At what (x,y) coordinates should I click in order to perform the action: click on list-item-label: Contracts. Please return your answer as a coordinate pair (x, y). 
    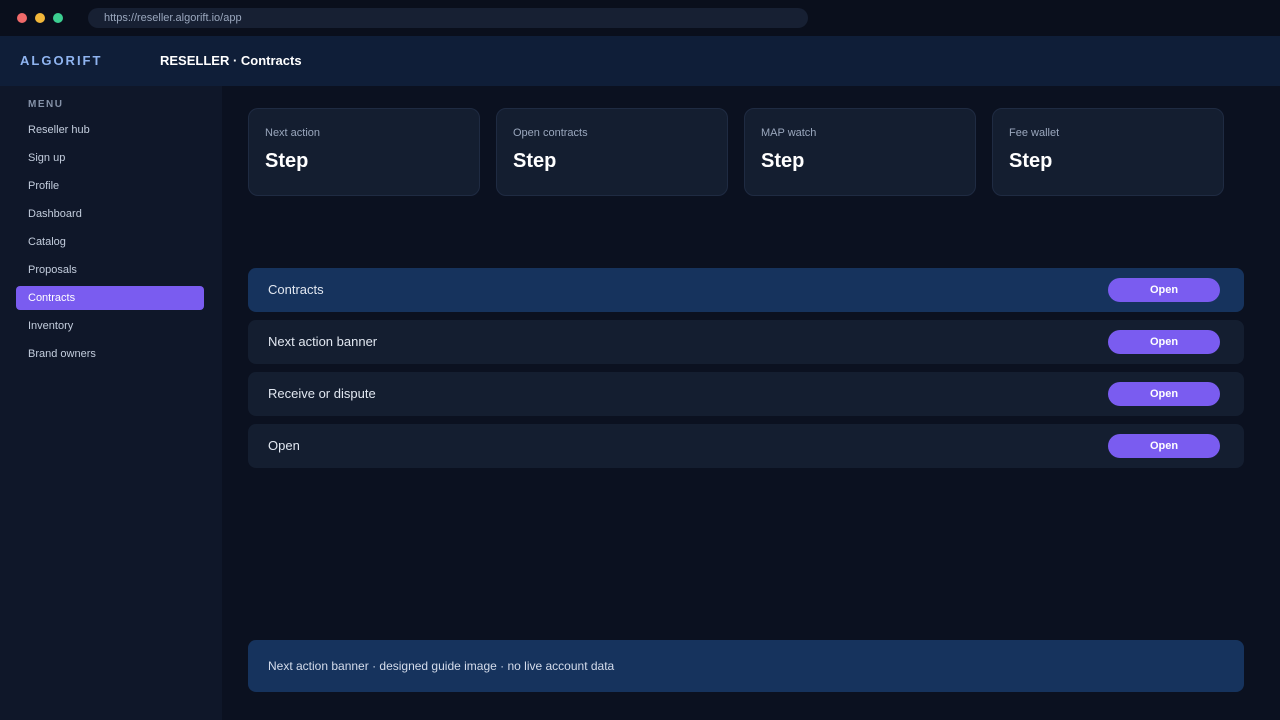
    Looking at the image, I should click on (296, 289).